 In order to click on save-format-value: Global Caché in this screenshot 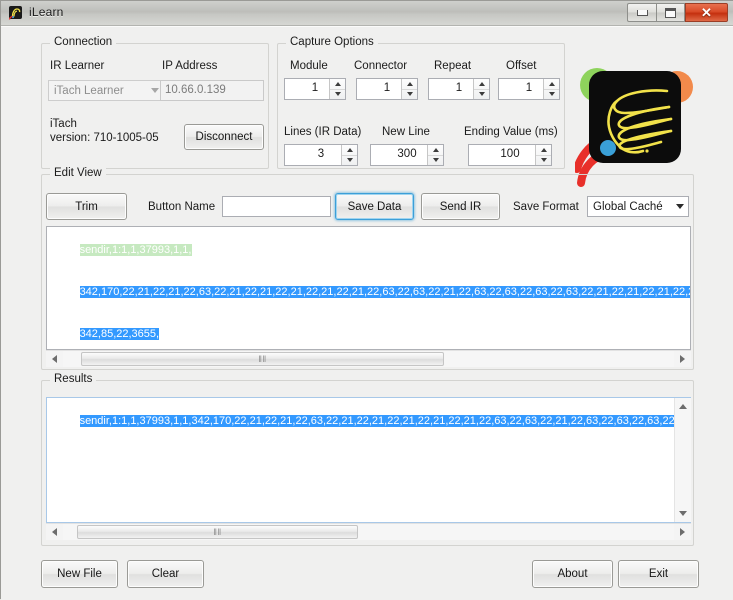, I will do `click(628, 206)`.